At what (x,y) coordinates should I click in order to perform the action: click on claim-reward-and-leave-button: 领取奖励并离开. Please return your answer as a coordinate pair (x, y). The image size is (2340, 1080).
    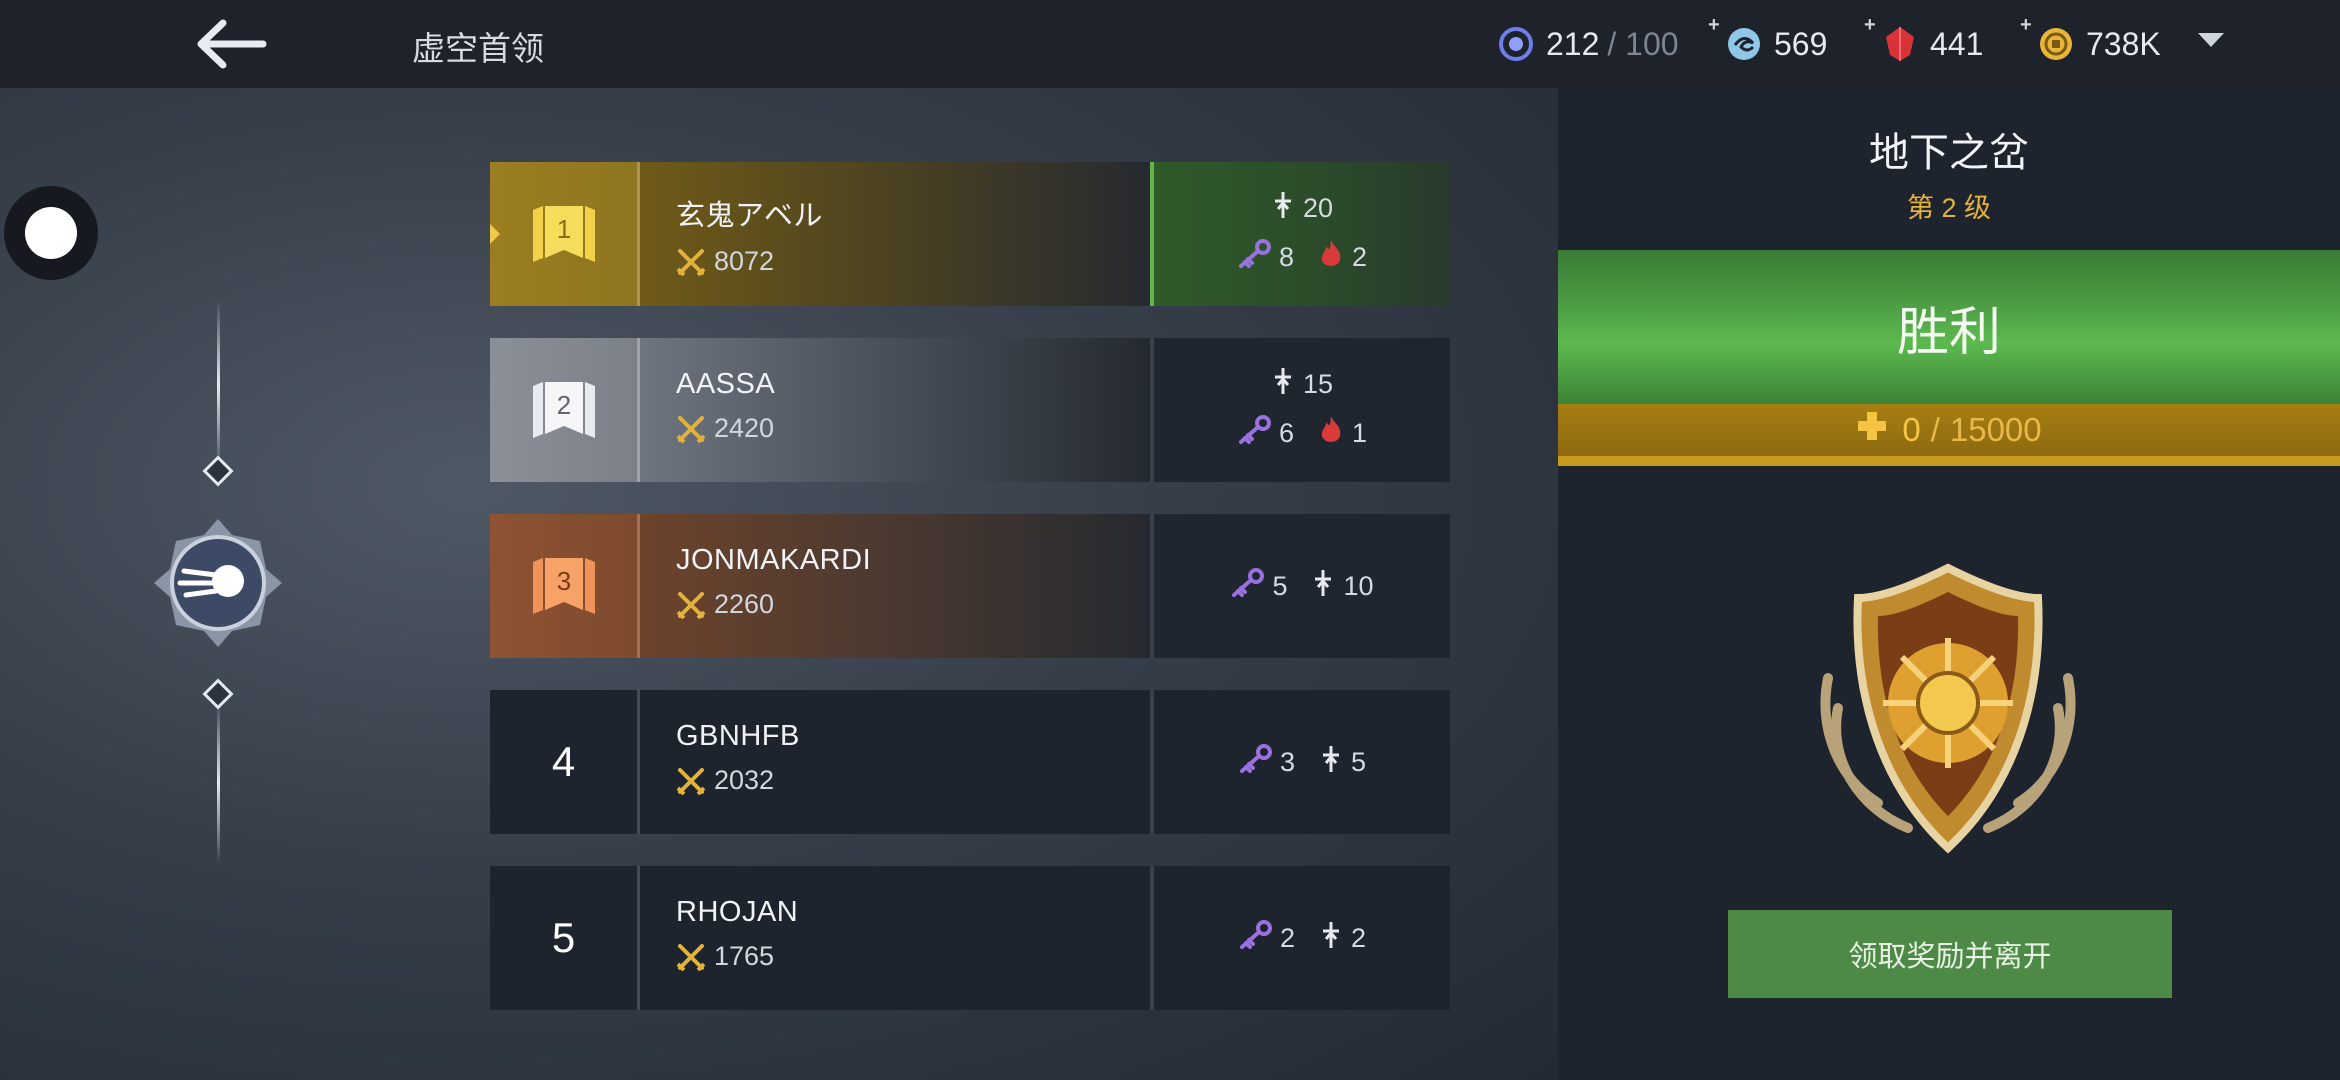
    Looking at the image, I should click on (1950, 954).